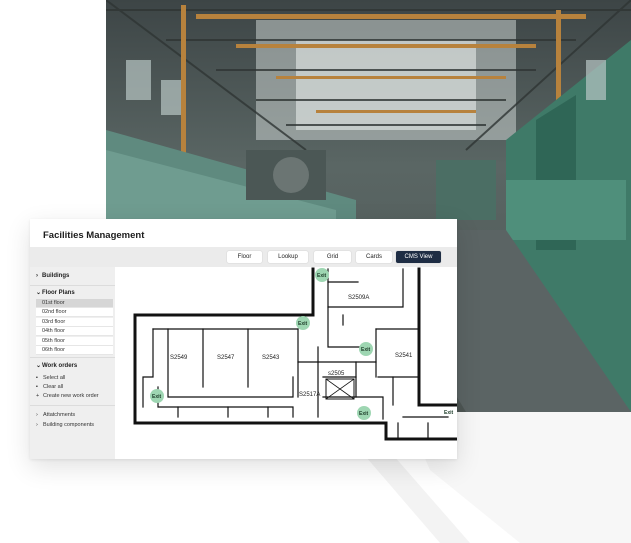 The image size is (631, 543). I want to click on floor-item-02: 02nd floor, so click(74, 312).